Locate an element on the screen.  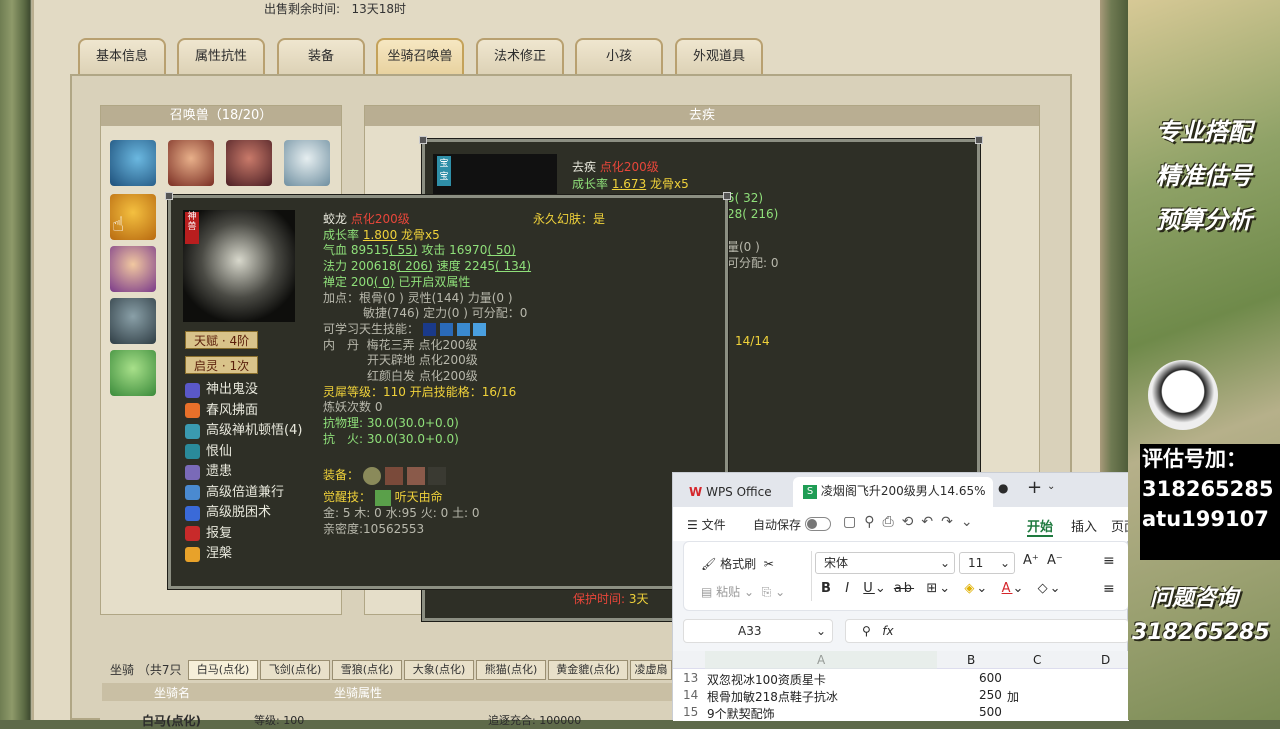
autosave-toggle is located at coordinates (818, 524).